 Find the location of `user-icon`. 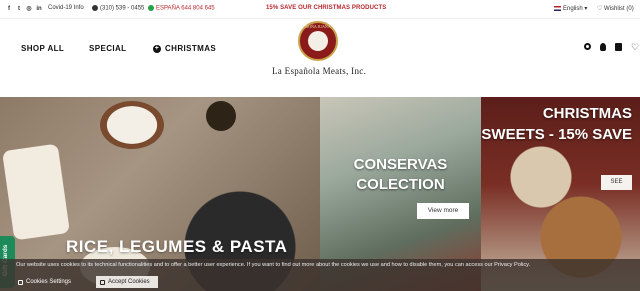

user-icon is located at coordinates (603, 47).